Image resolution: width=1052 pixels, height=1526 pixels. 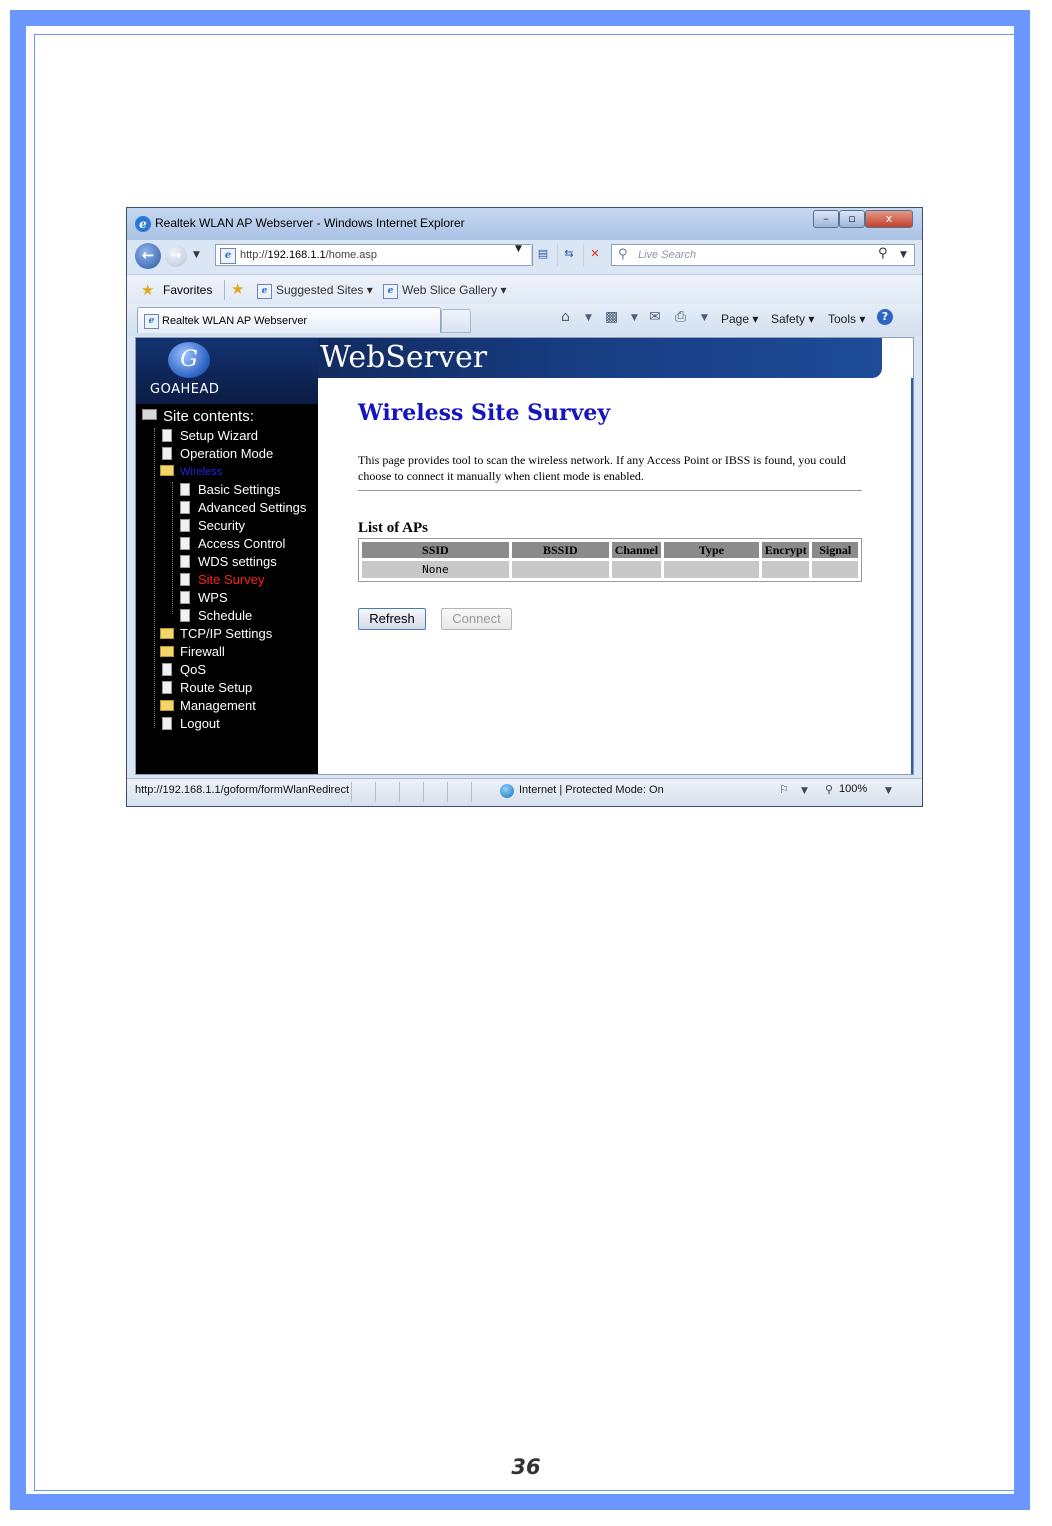 What do you see at coordinates (623, 254) in the screenshot?
I see `live-search-icon: ⚲` at bounding box center [623, 254].